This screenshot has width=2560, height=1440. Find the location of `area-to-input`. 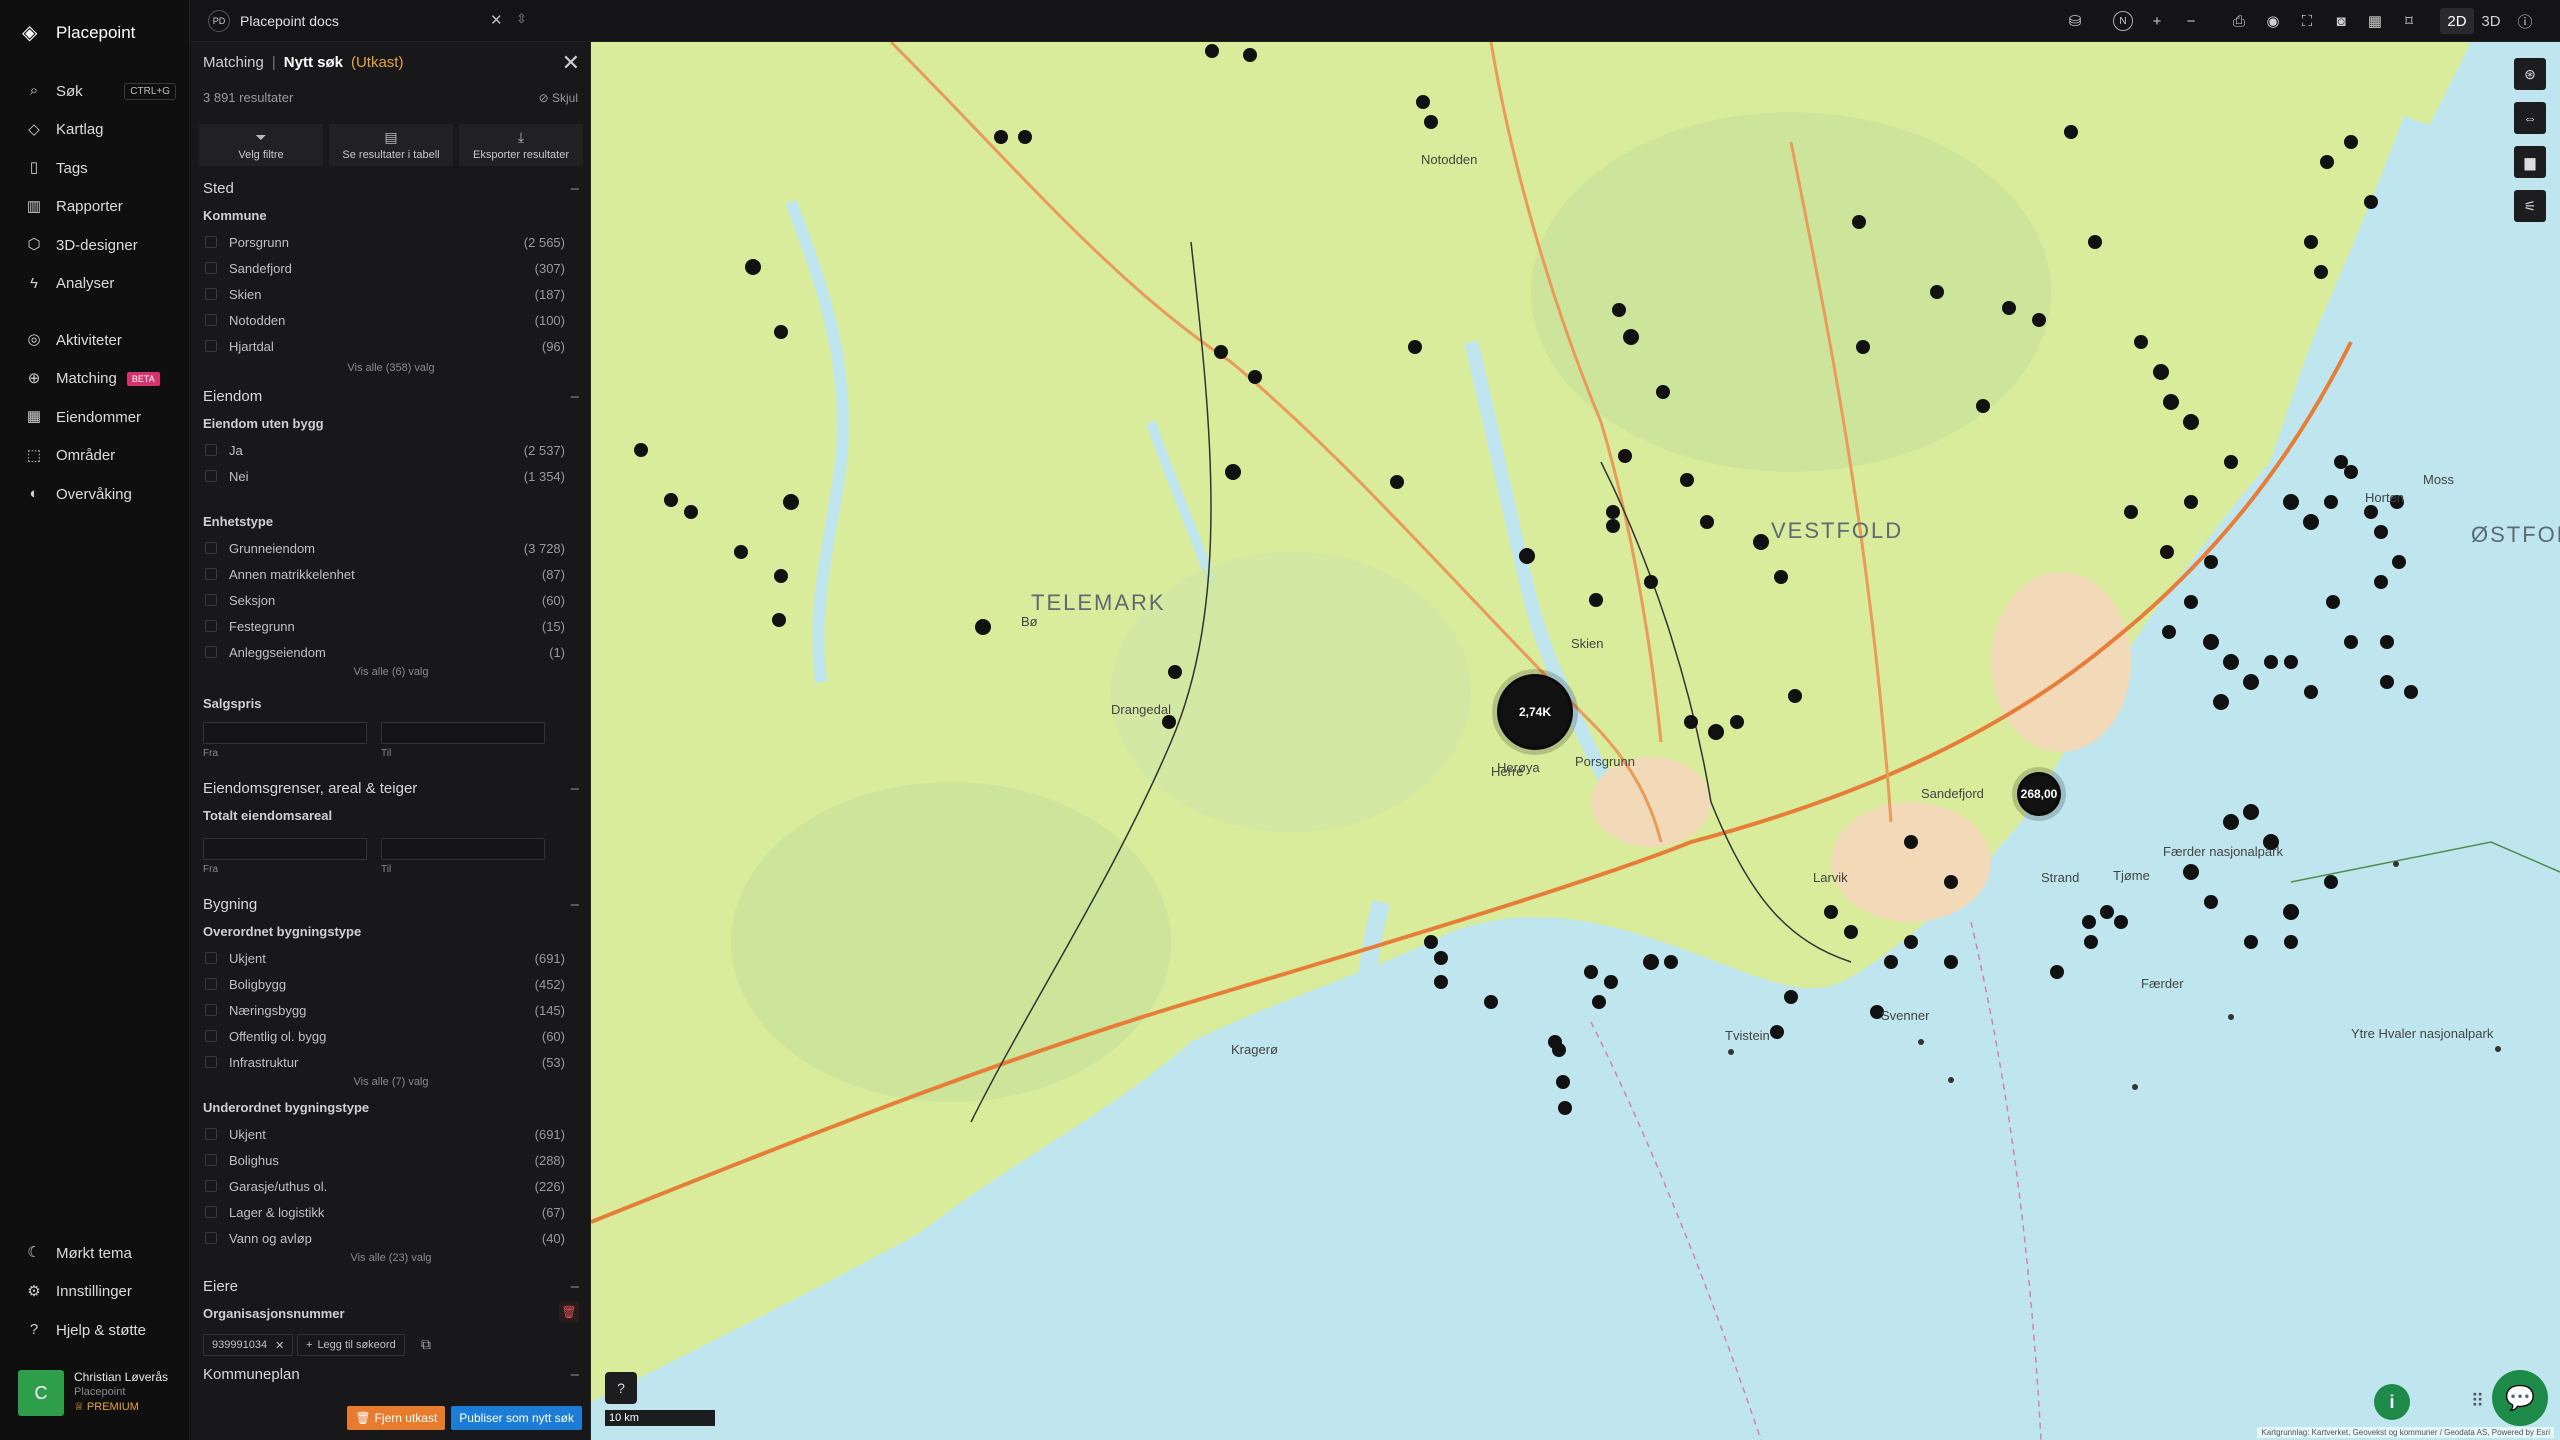

area-to-input is located at coordinates (463, 849).